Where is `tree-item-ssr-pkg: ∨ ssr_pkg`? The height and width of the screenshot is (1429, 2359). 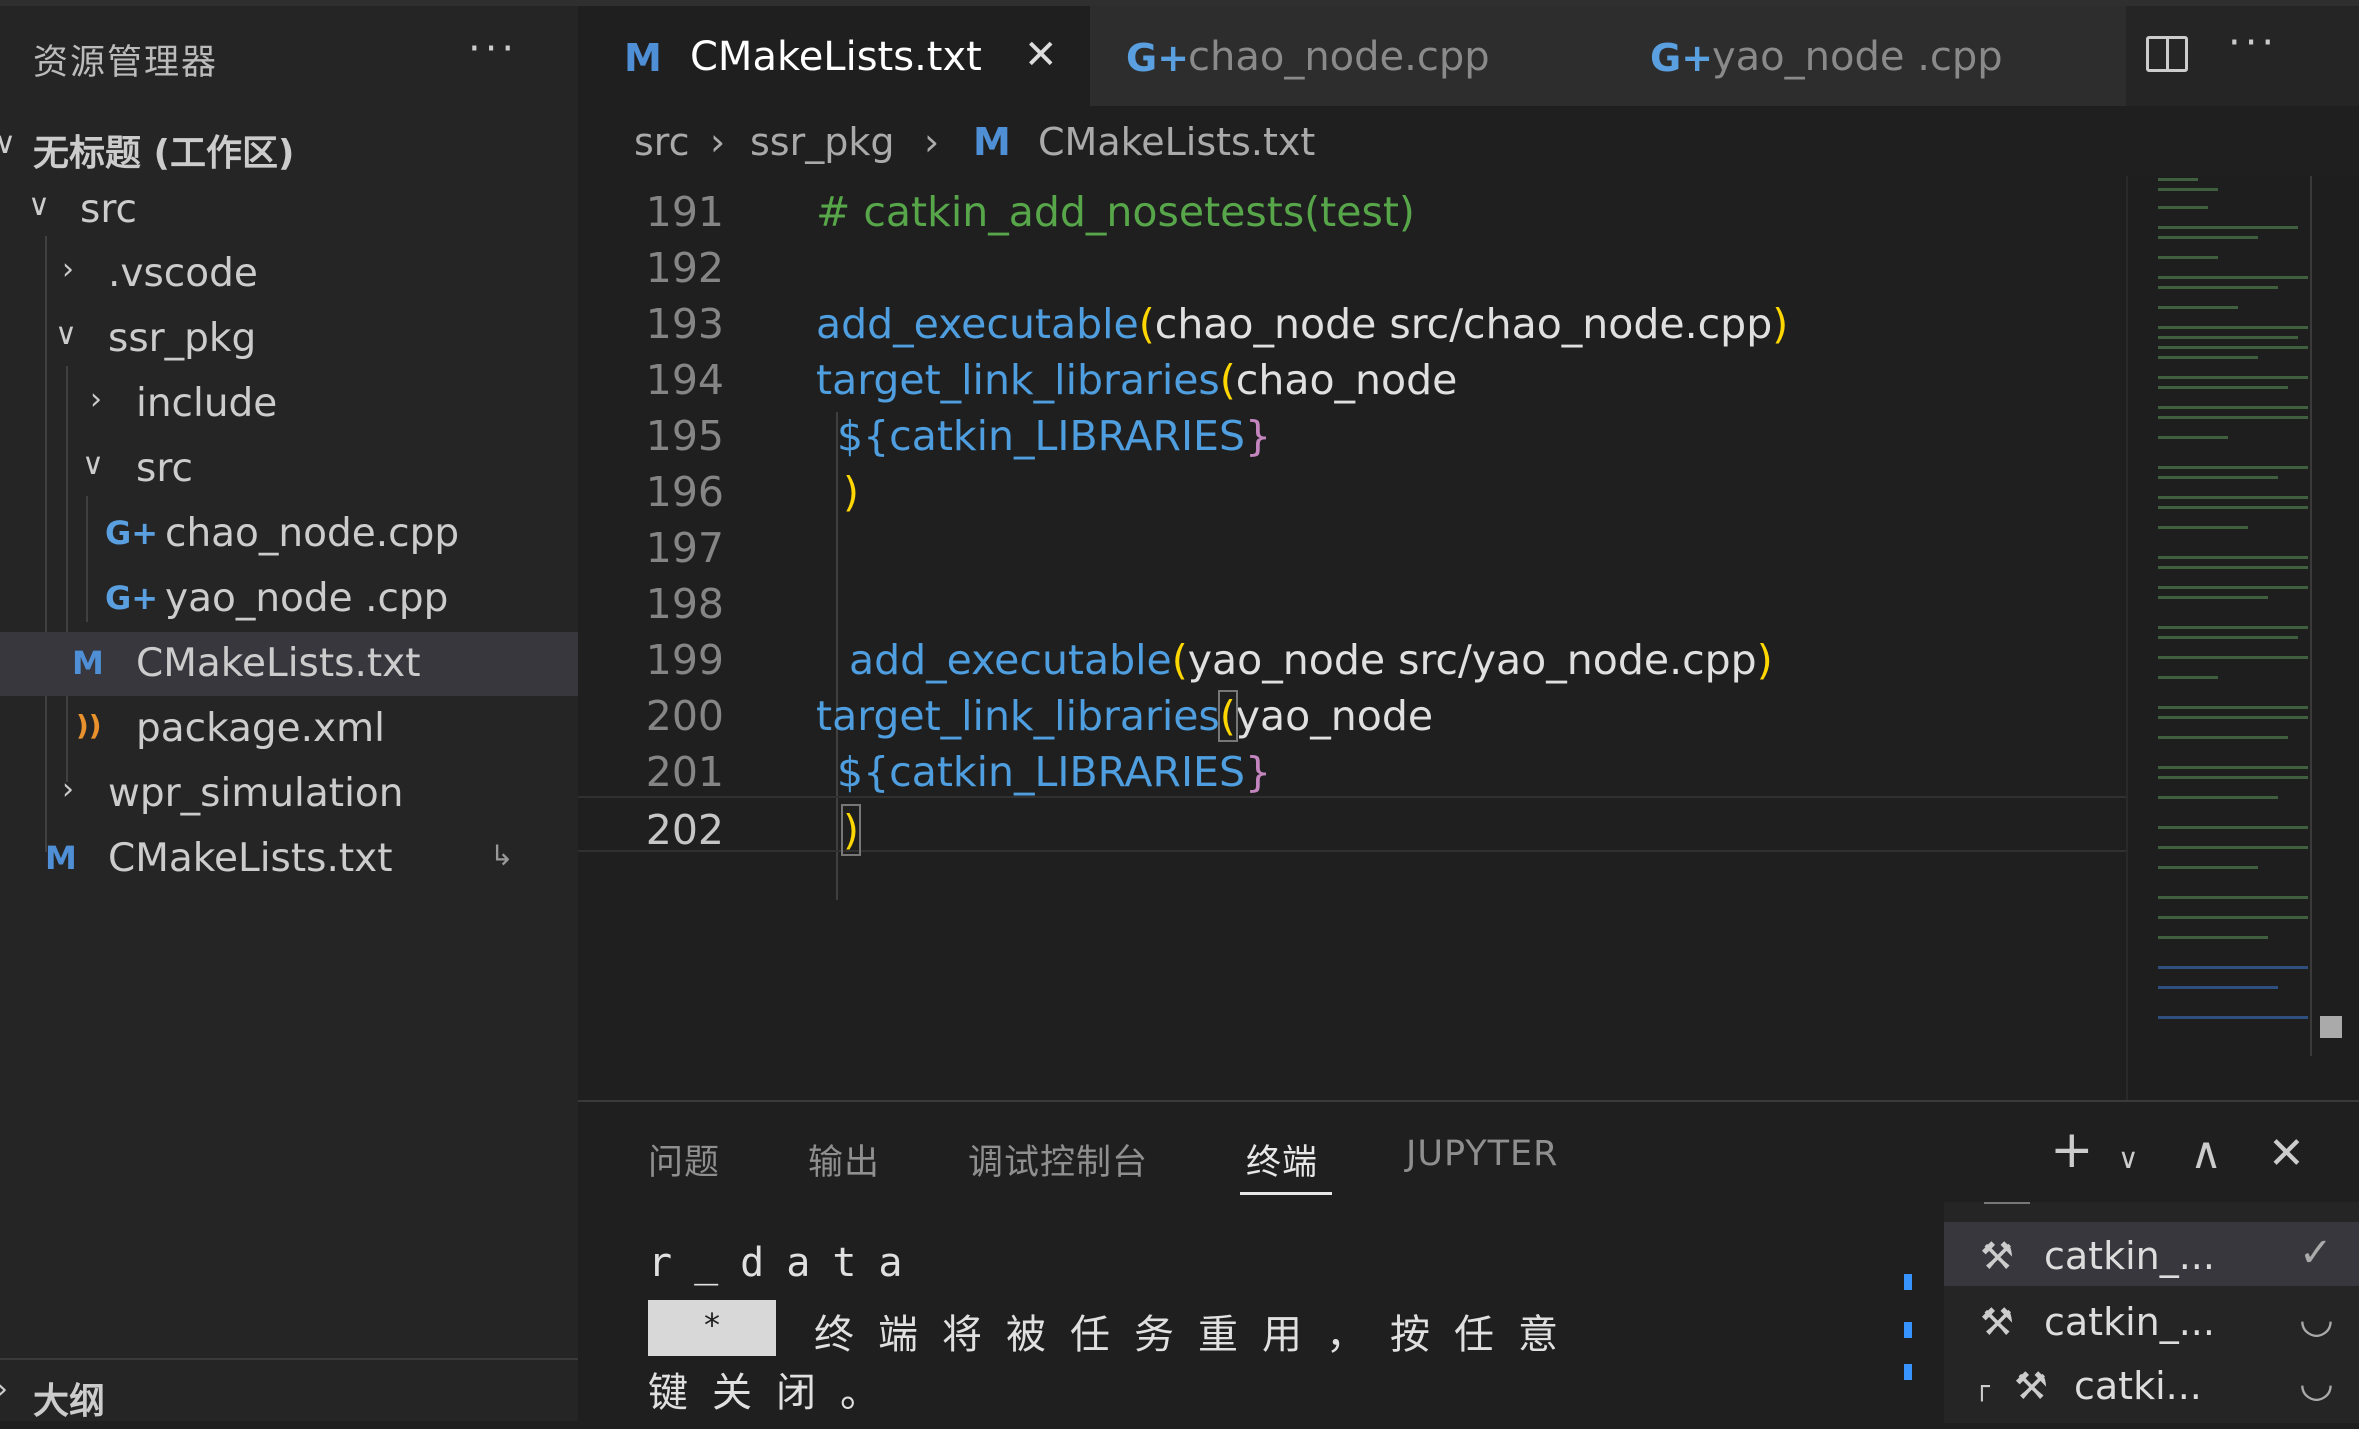 tree-item-ssr-pkg: ∨ ssr_pkg is located at coordinates (289, 339).